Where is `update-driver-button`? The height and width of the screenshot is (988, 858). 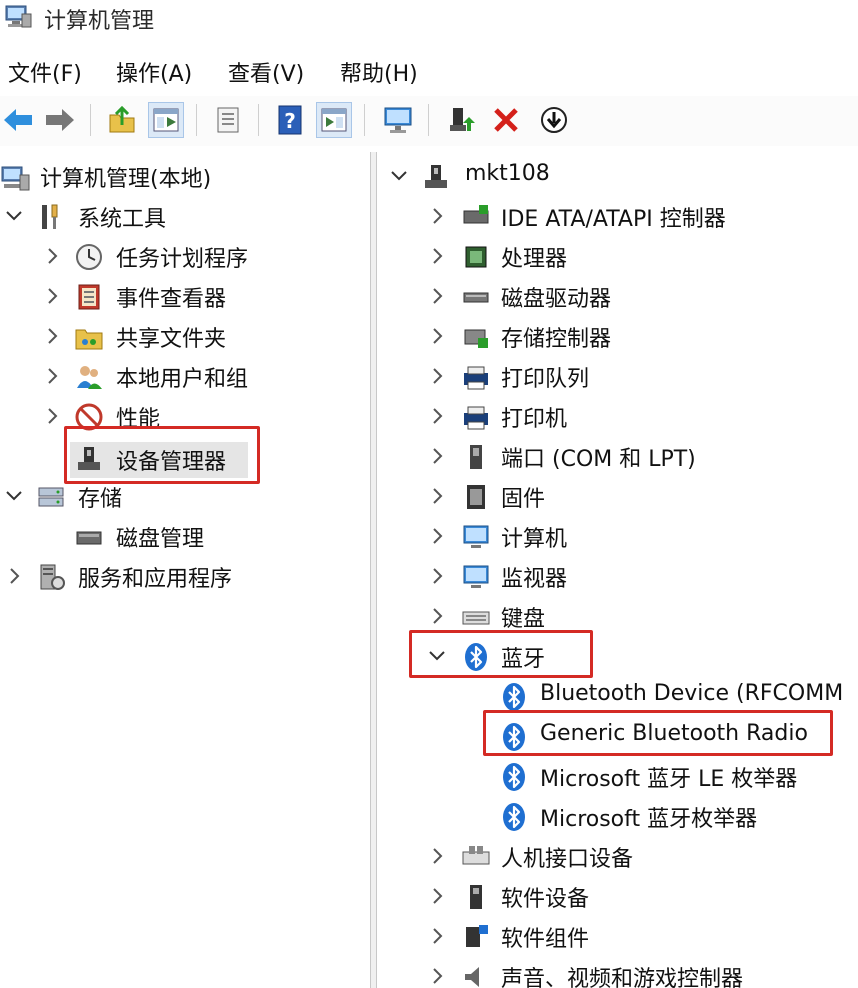
update-driver-button is located at coordinates (462, 120).